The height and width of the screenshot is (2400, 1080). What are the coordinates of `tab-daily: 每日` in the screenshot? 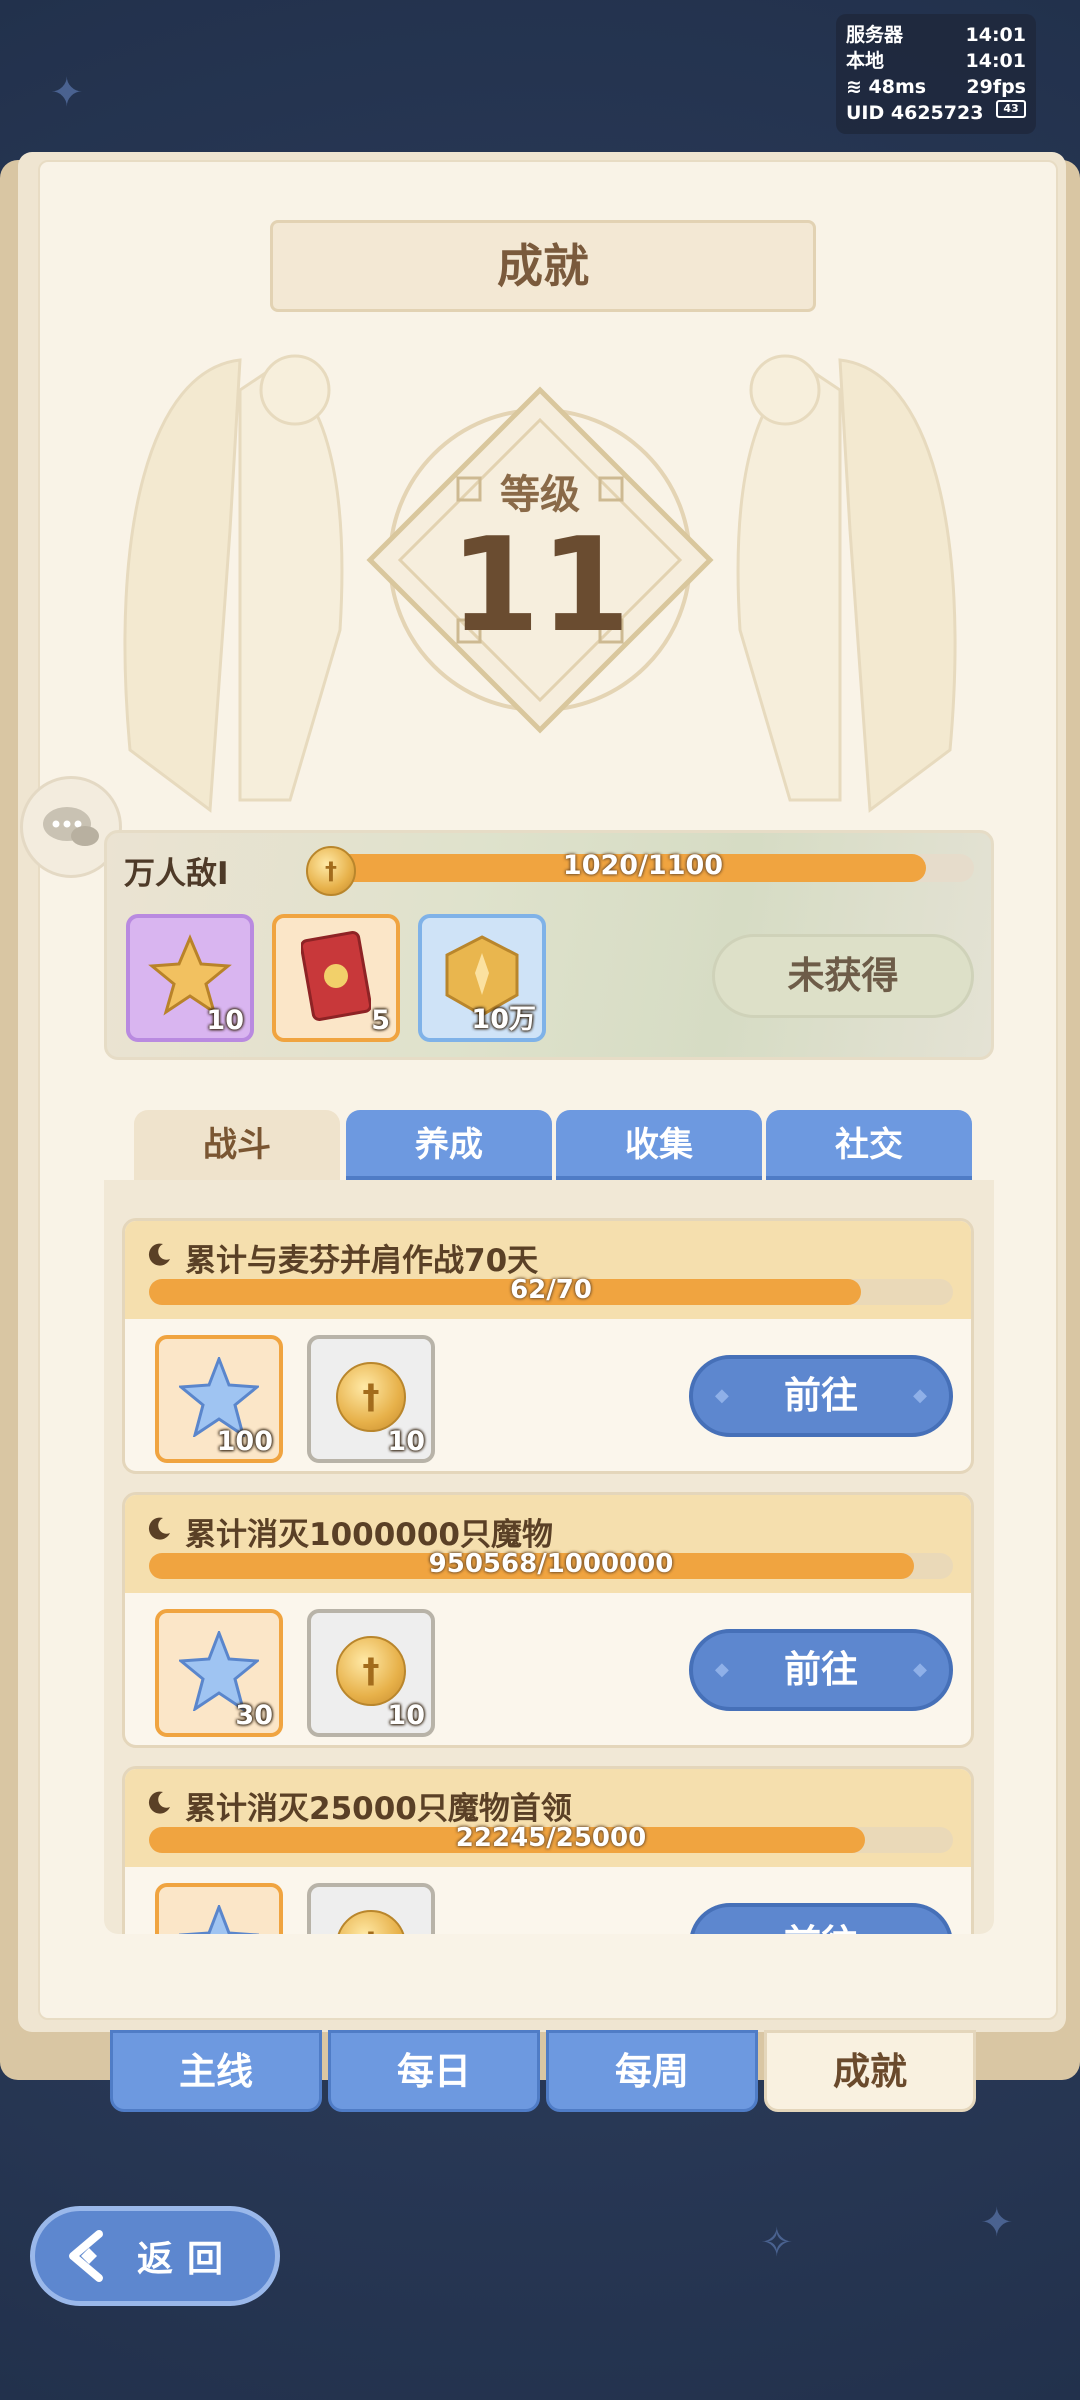 It's located at (434, 2071).